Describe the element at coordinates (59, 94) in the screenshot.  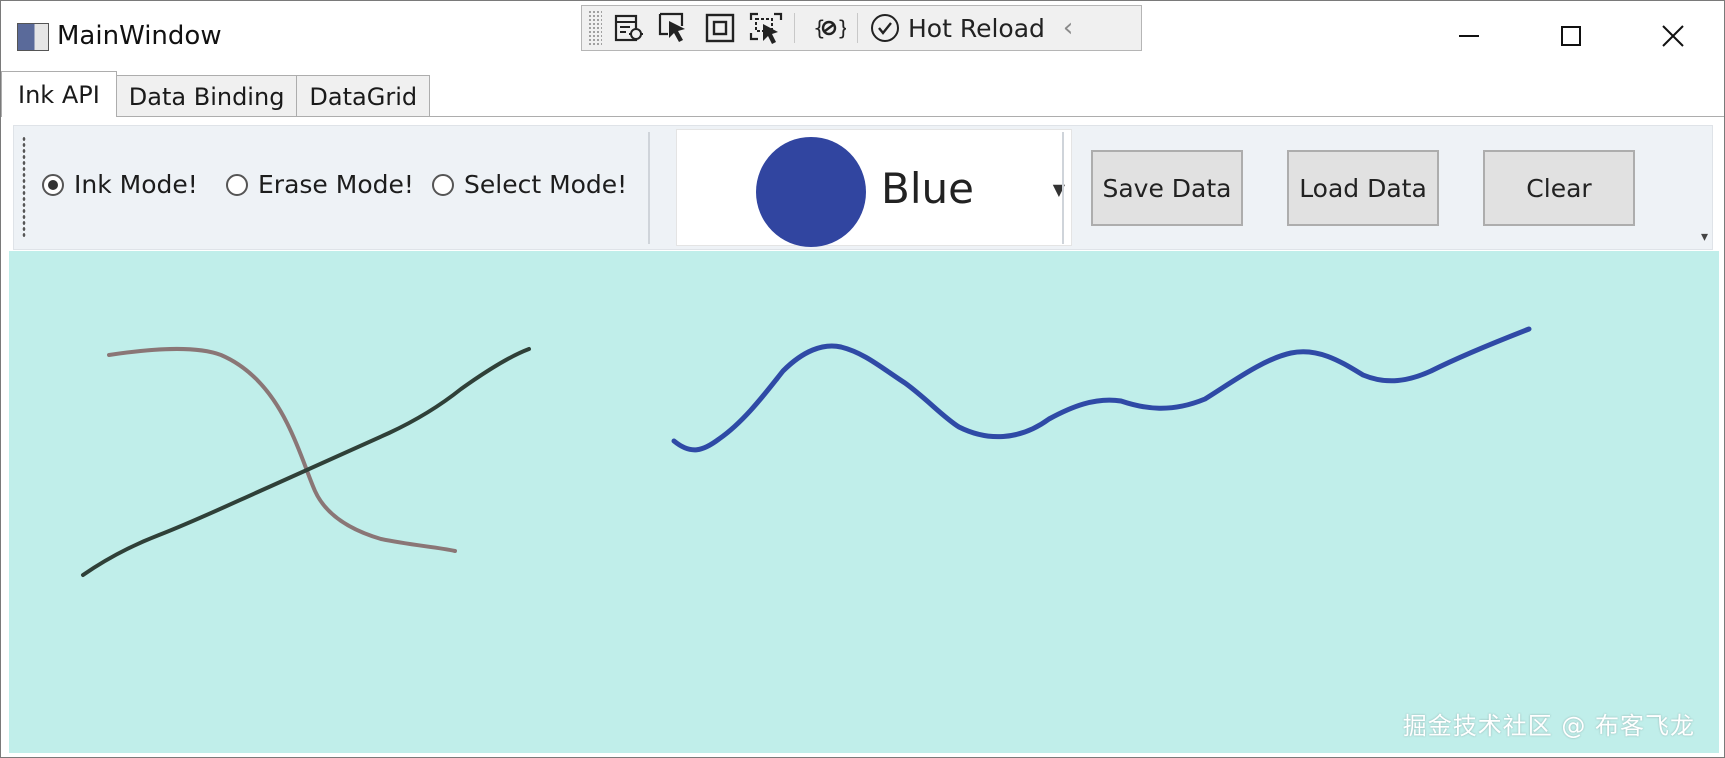
I see `tab-ink-api: Ink API` at that location.